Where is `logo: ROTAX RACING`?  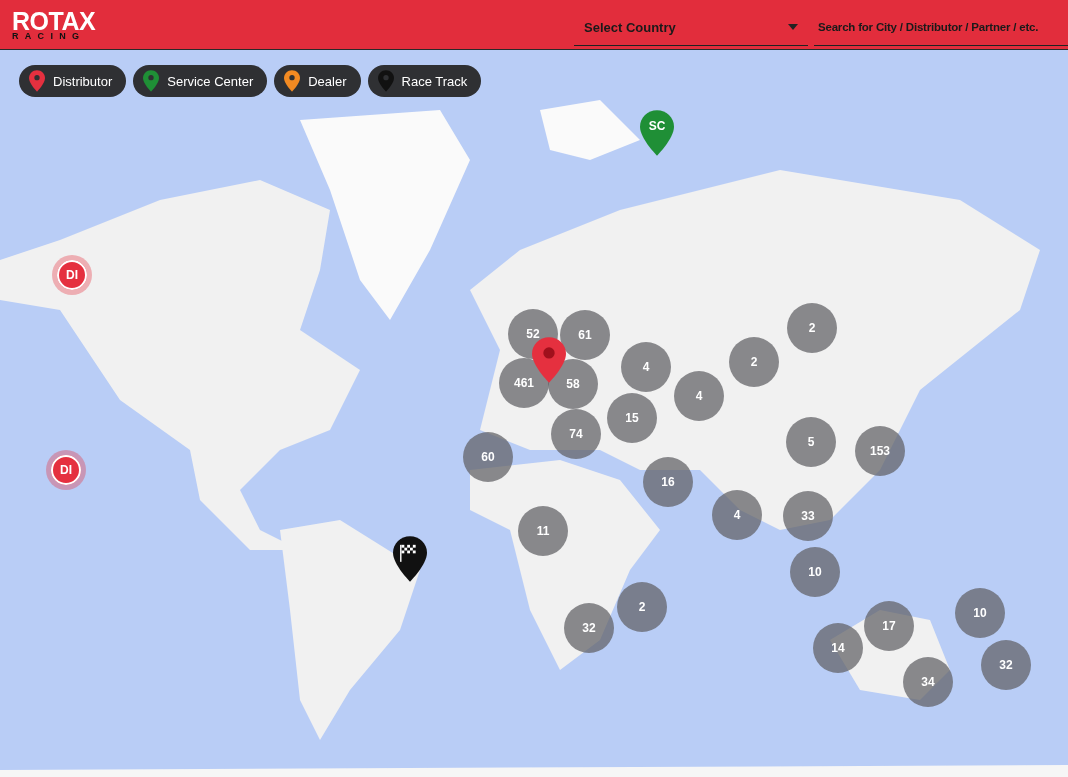 logo: ROTAX RACING is located at coordinates (54, 24).